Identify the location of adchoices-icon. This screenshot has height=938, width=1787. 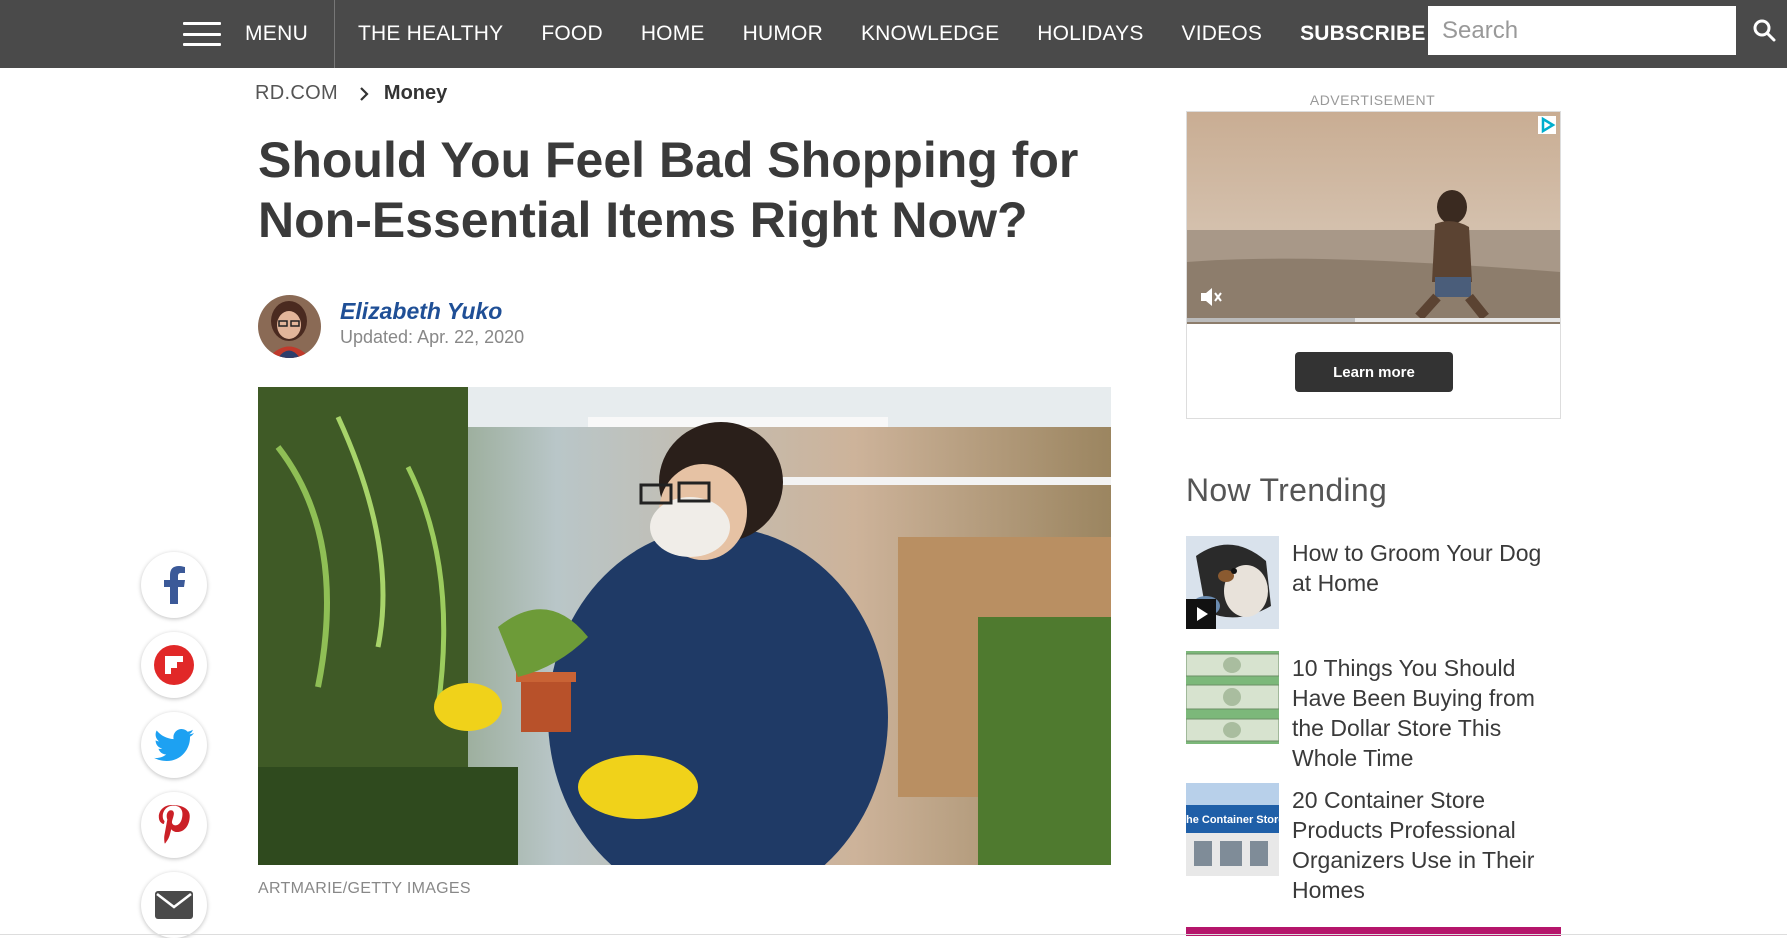
(1547, 125).